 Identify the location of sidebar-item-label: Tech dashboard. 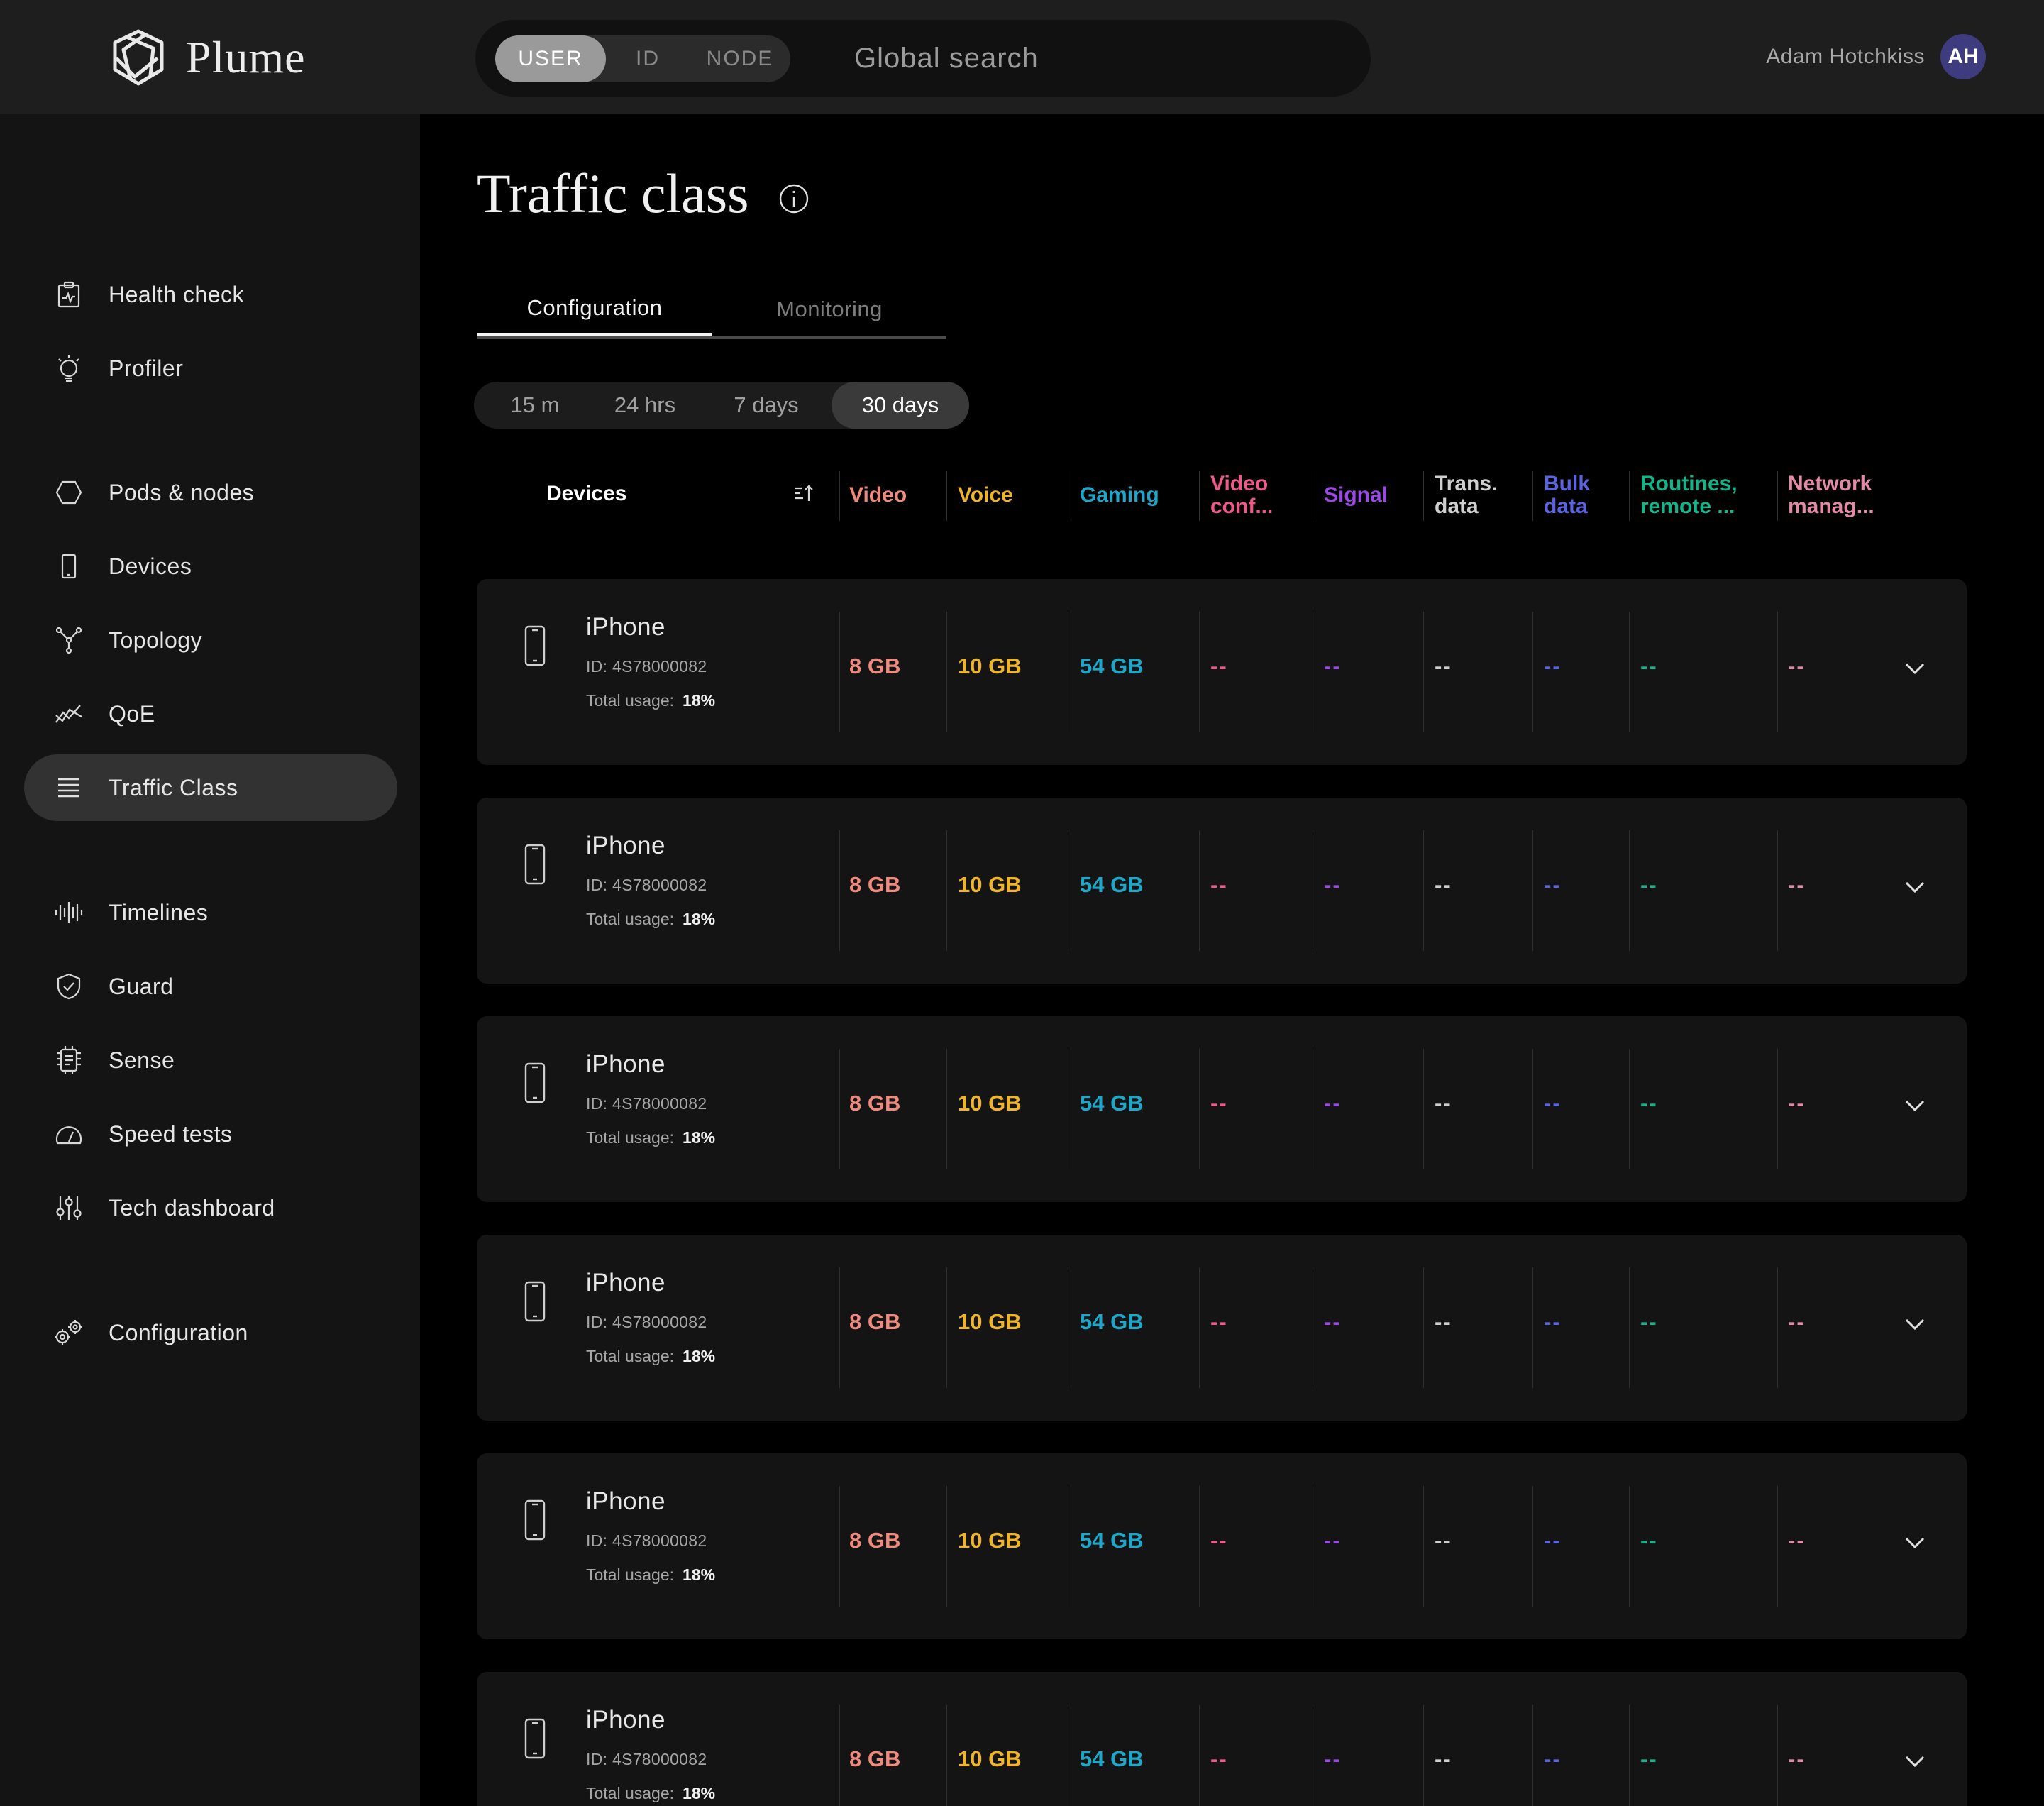
(192, 1207).